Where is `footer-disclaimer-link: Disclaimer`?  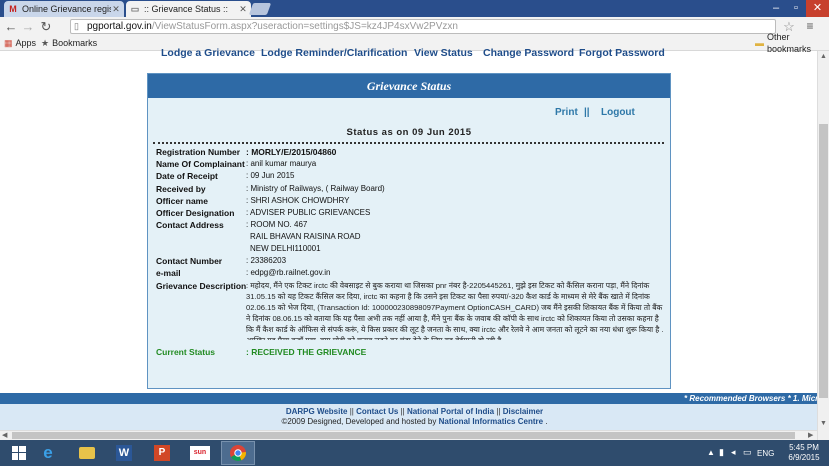 footer-disclaimer-link: Disclaimer is located at coordinates (523, 411).